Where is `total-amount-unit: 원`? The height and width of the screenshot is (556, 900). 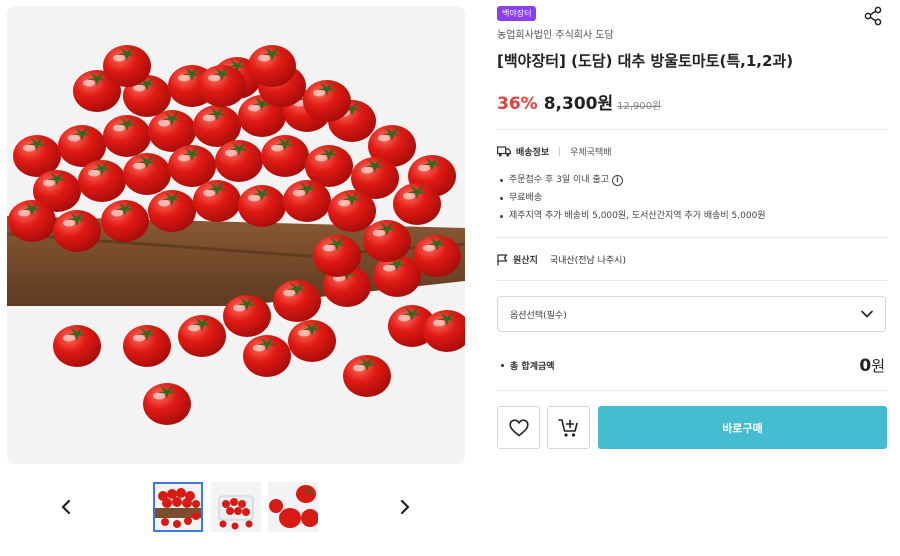
total-amount-unit: 원 is located at coordinates (878, 365).